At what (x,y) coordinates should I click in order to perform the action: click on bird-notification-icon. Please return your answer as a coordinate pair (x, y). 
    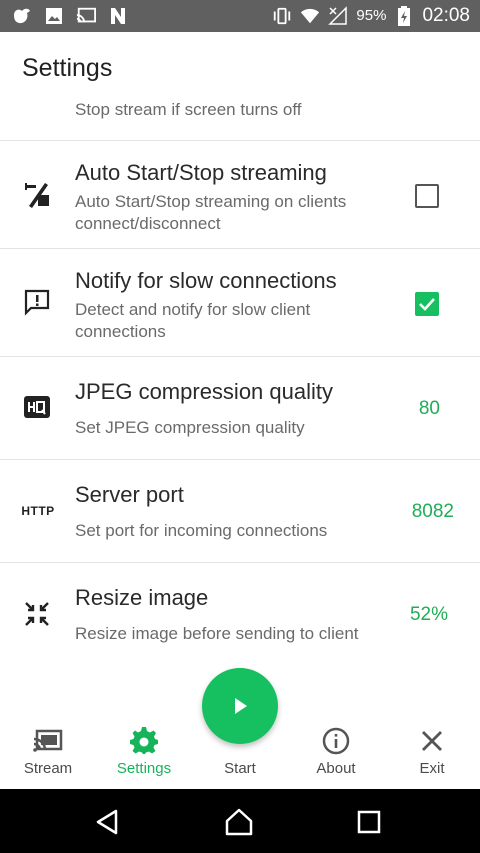
    Looking at the image, I should click on (22, 16).